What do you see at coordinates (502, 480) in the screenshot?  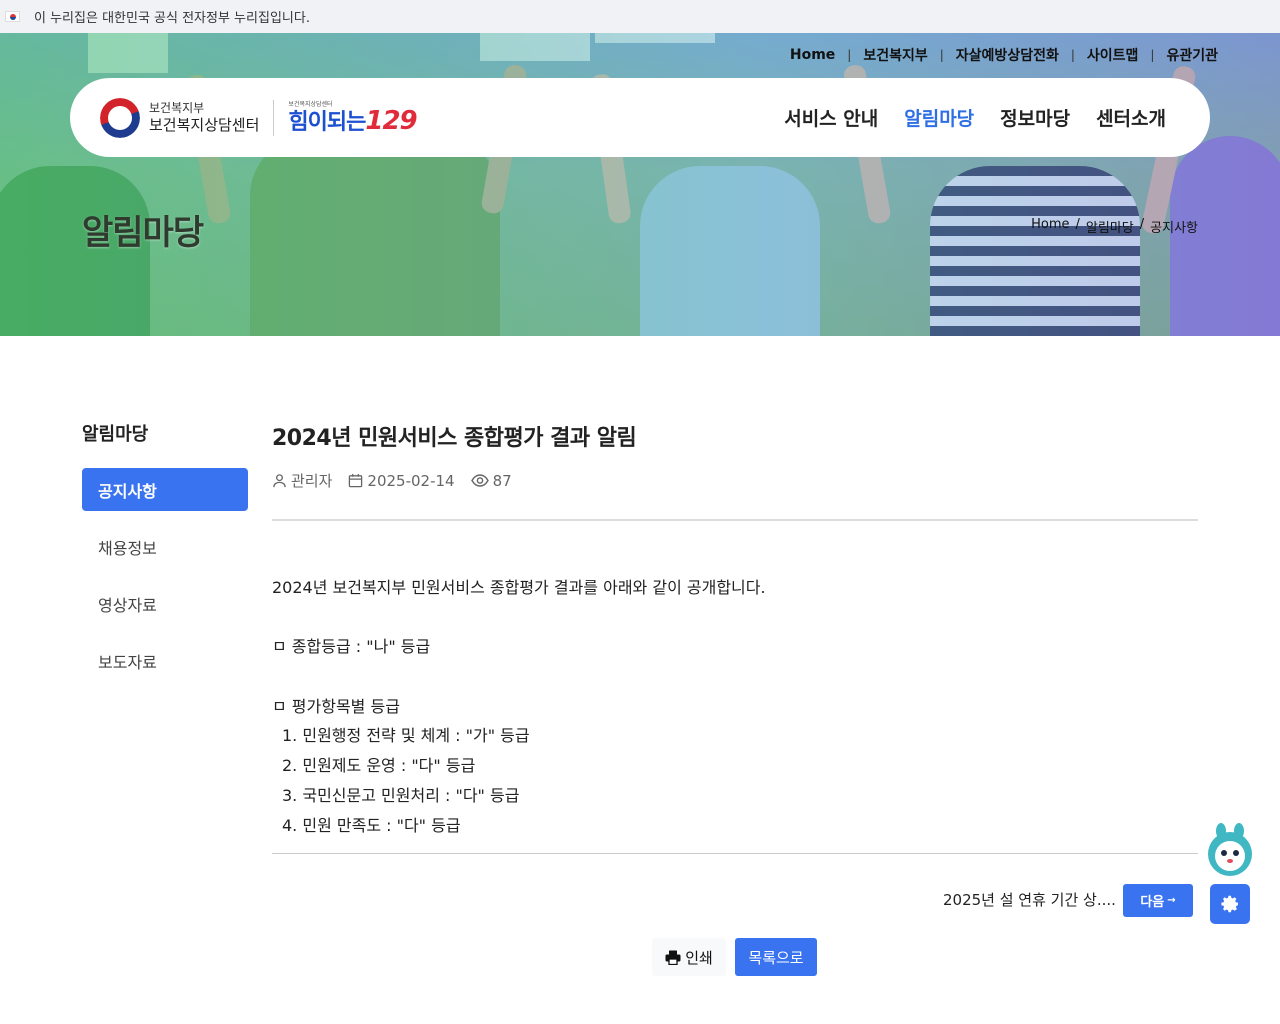 I see `article-views: 87` at bounding box center [502, 480].